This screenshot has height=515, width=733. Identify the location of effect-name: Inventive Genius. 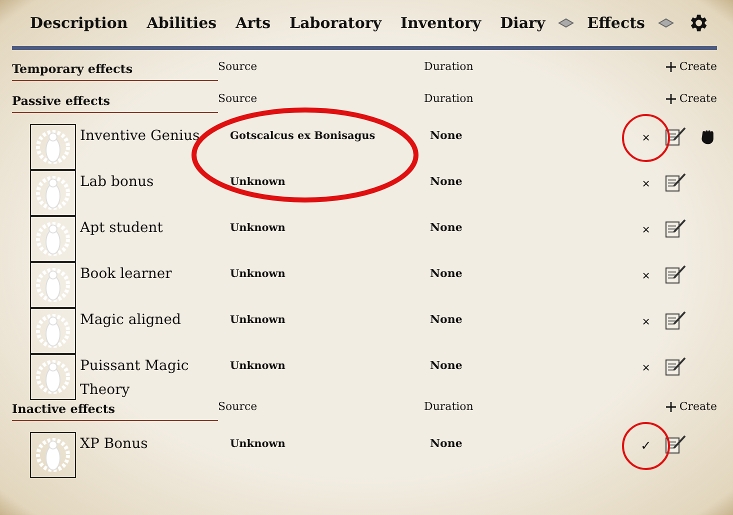
(140, 136).